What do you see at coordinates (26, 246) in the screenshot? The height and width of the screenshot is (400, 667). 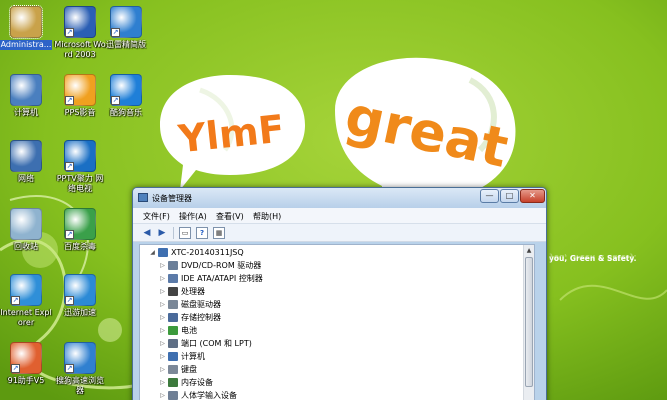 I see `desktop-icon-label: 回收站` at bounding box center [26, 246].